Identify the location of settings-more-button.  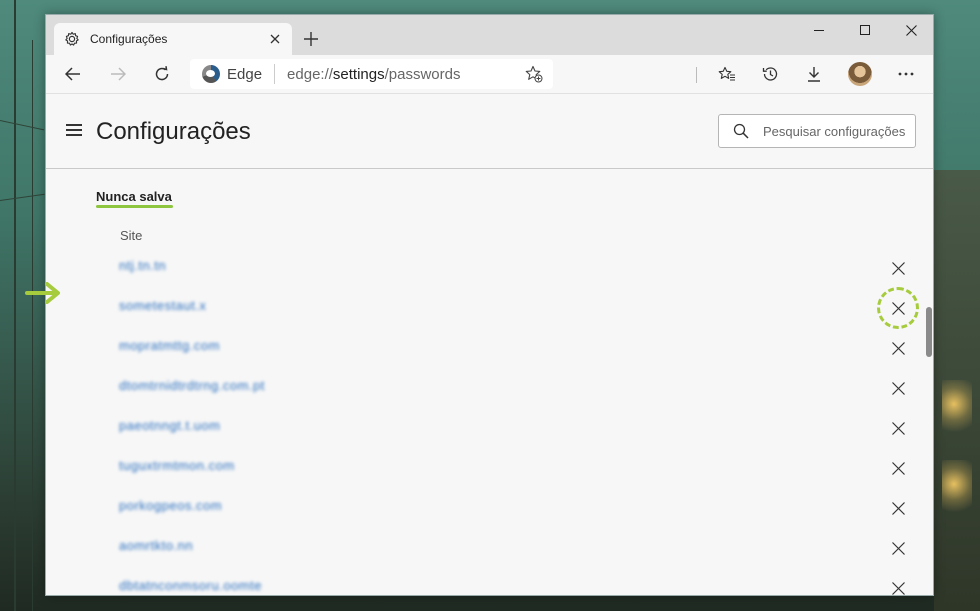
(906, 74).